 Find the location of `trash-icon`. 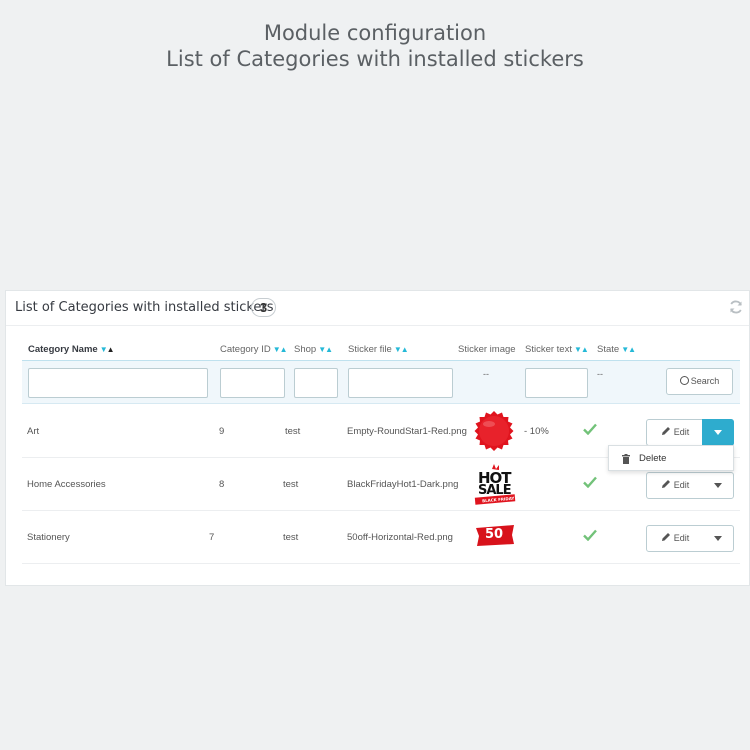

trash-icon is located at coordinates (626, 459).